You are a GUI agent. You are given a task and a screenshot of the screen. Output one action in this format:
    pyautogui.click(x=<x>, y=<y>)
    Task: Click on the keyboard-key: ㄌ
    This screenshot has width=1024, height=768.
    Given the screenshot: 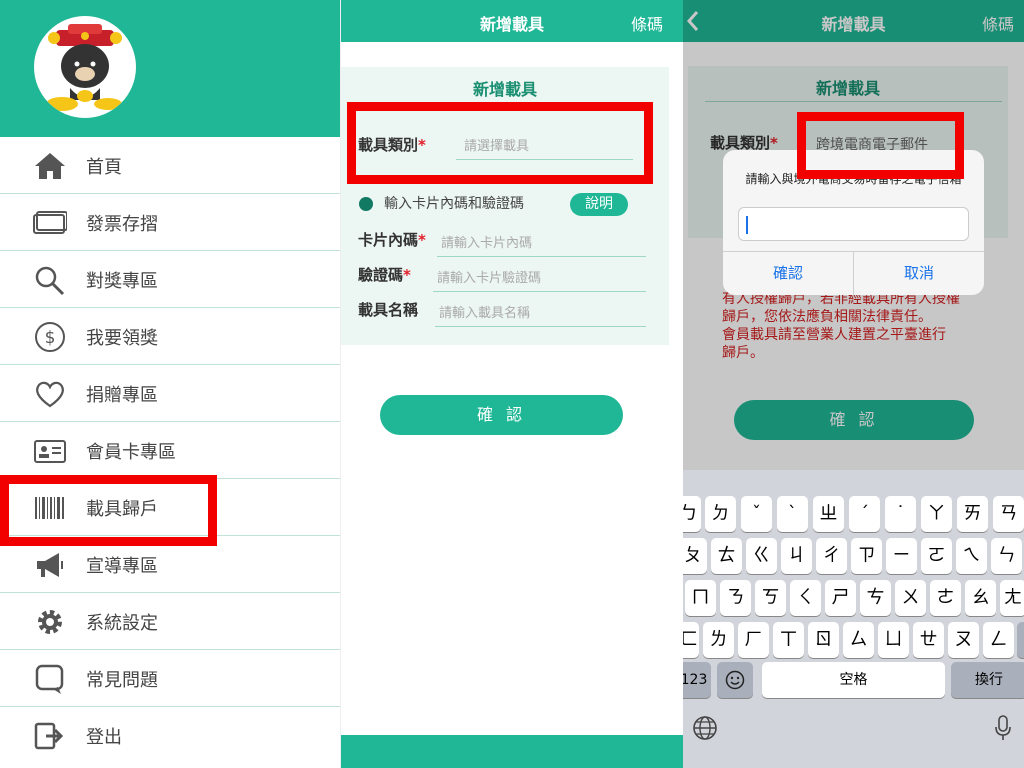 What is the action you would take?
    pyautogui.click(x=718, y=640)
    